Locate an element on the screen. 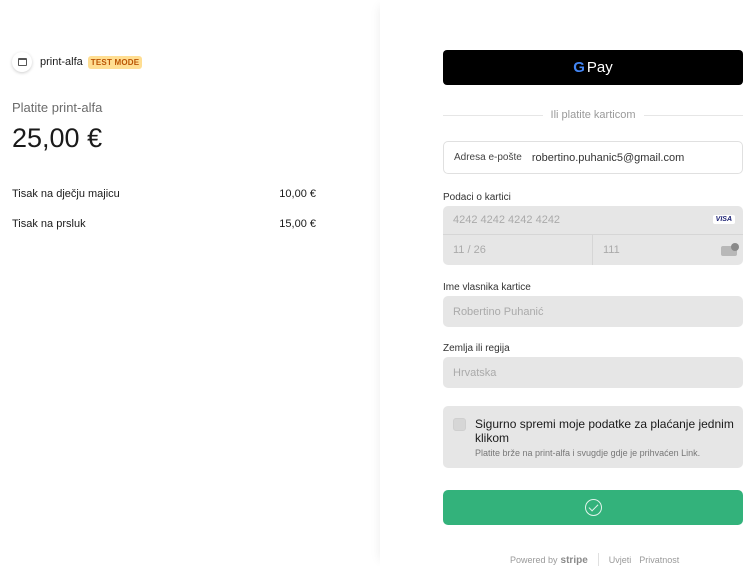 This screenshot has height=566, width=743. card-info-label: Podaci o kartici is located at coordinates (477, 197).